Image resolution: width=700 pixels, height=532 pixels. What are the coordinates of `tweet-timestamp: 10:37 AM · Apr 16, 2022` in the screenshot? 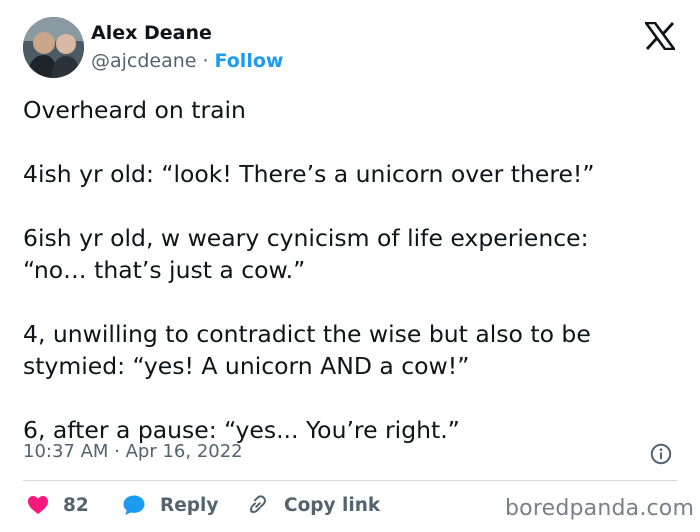 It's located at (133, 451).